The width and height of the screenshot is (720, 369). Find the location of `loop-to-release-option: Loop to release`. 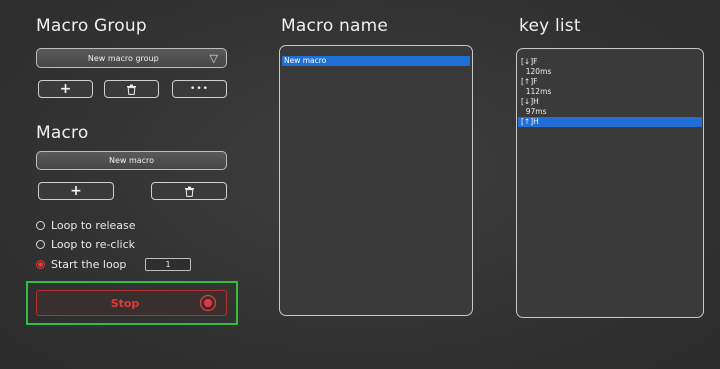

loop-to-release-option: Loop to release is located at coordinates (86, 225).